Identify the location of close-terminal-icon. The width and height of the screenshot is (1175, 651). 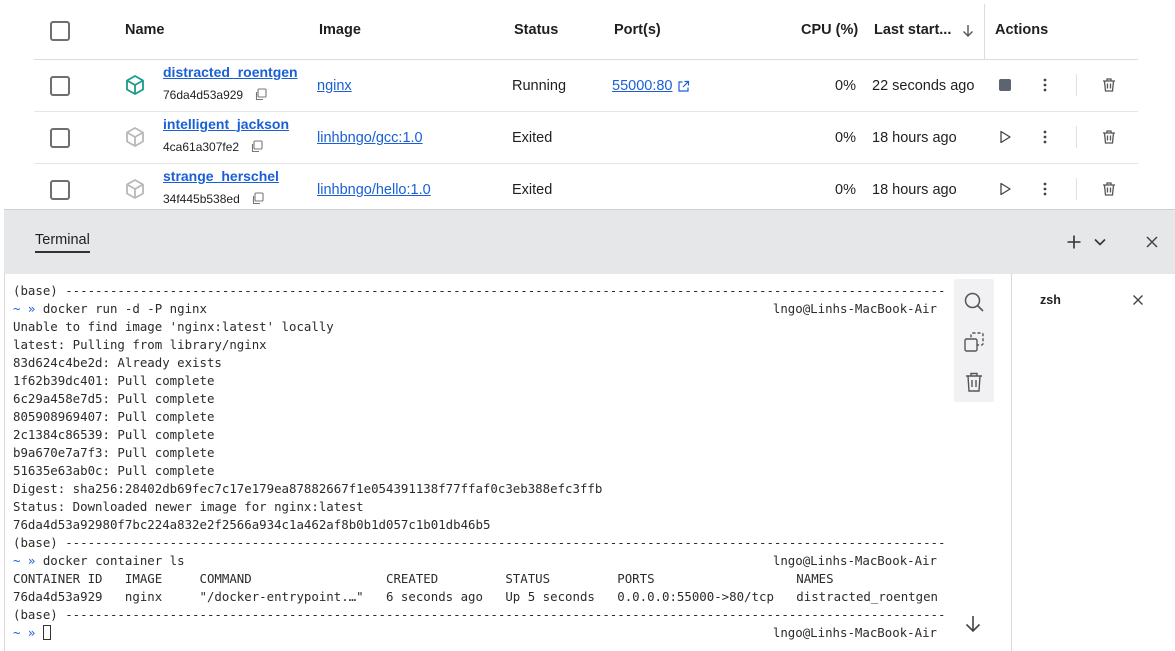
(1152, 242).